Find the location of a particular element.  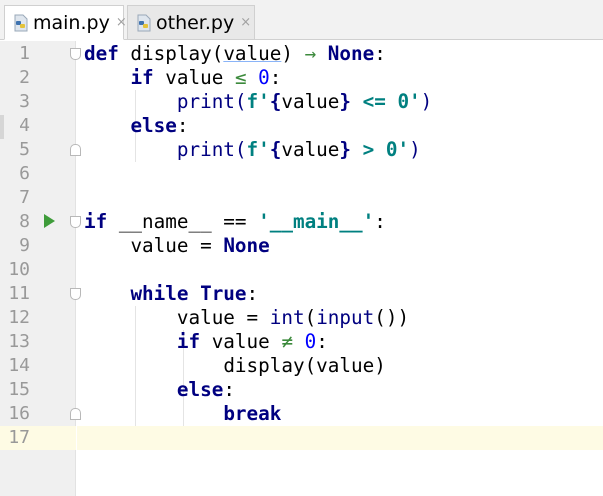

line-number: 12 is located at coordinates (19, 317).